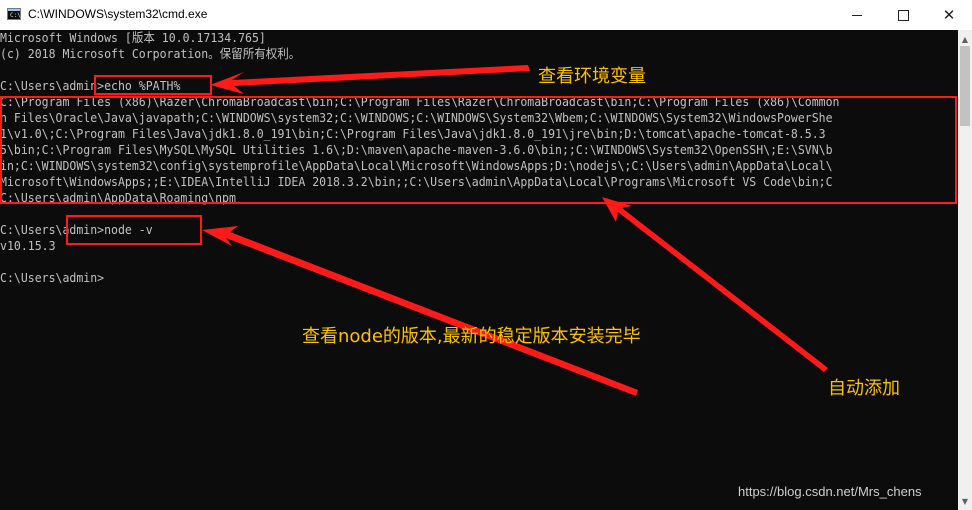 This screenshot has height=510, width=972. Describe the element at coordinates (830, 491) in the screenshot. I see `watermark: https://blog.csdn.net/Mrs_chens` at that location.